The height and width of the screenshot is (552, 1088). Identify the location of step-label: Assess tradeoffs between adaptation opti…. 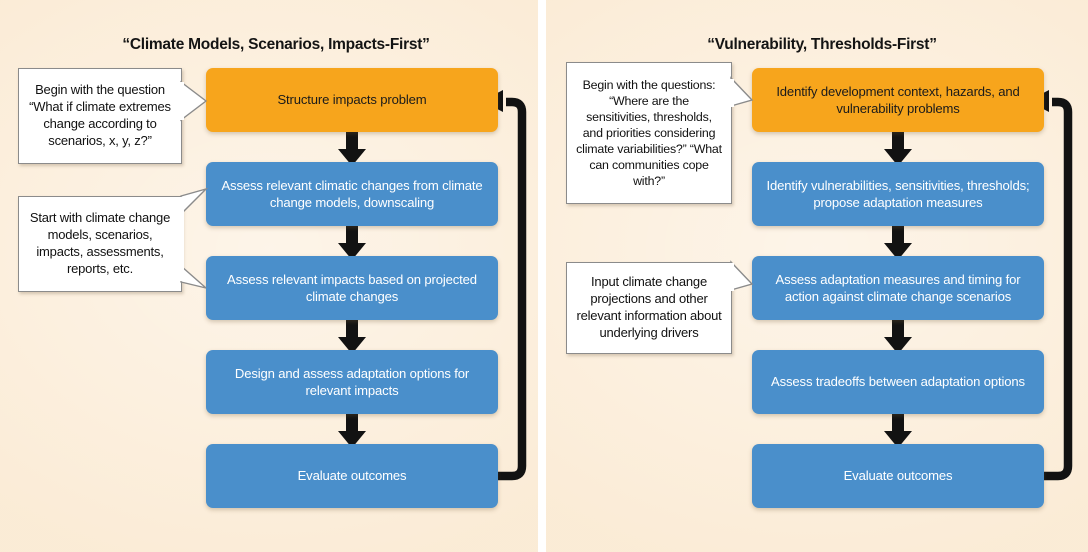
(898, 382).